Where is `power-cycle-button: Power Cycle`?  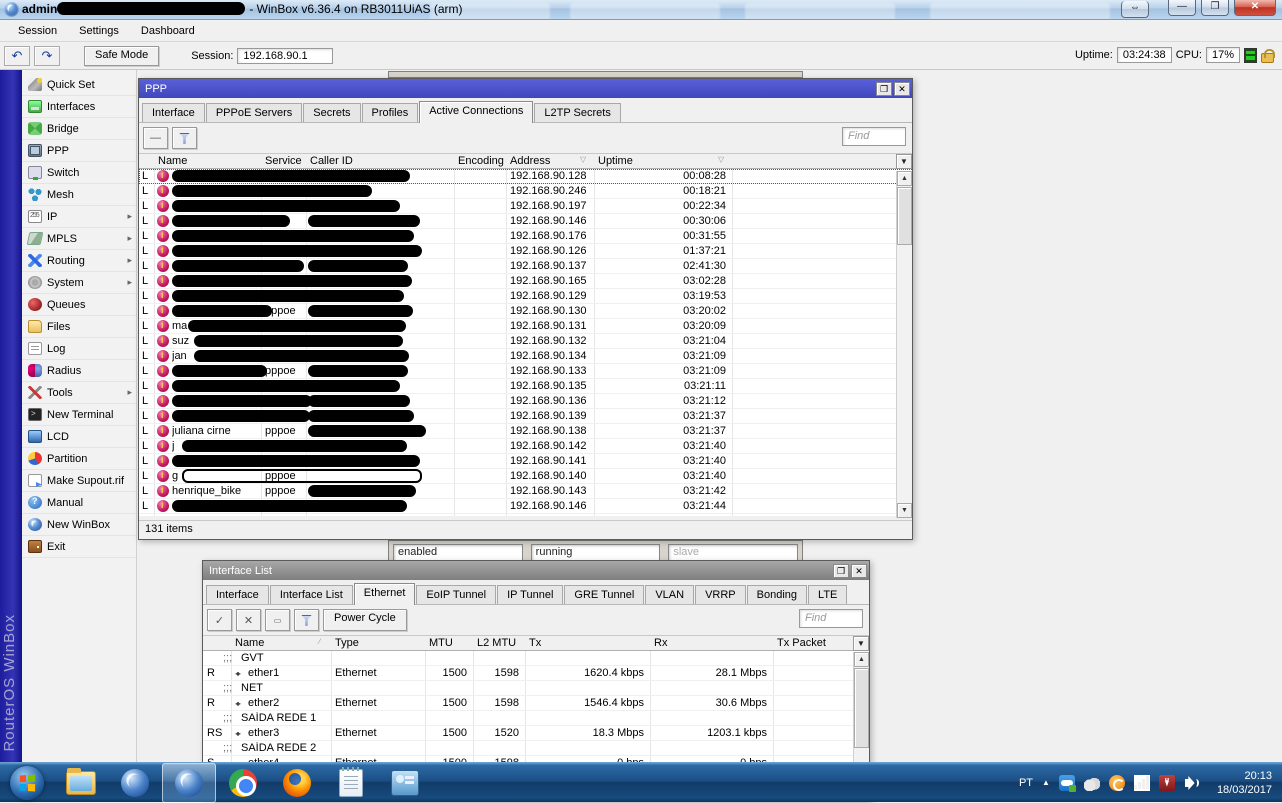
power-cycle-button: Power Cycle is located at coordinates (365, 620).